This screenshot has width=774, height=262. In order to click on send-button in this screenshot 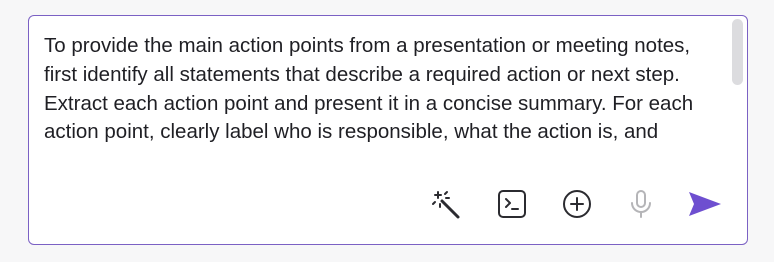, I will do `click(705, 204)`.